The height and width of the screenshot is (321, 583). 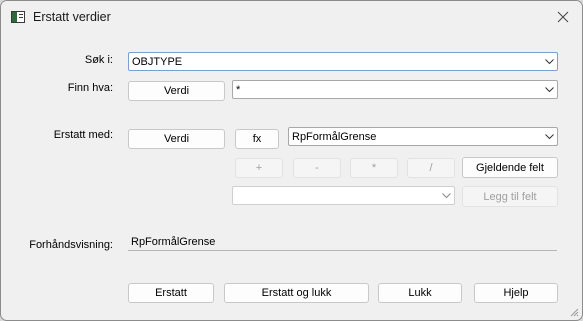 What do you see at coordinates (238, 89) in the screenshot?
I see `find-what-value: *` at bounding box center [238, 89].